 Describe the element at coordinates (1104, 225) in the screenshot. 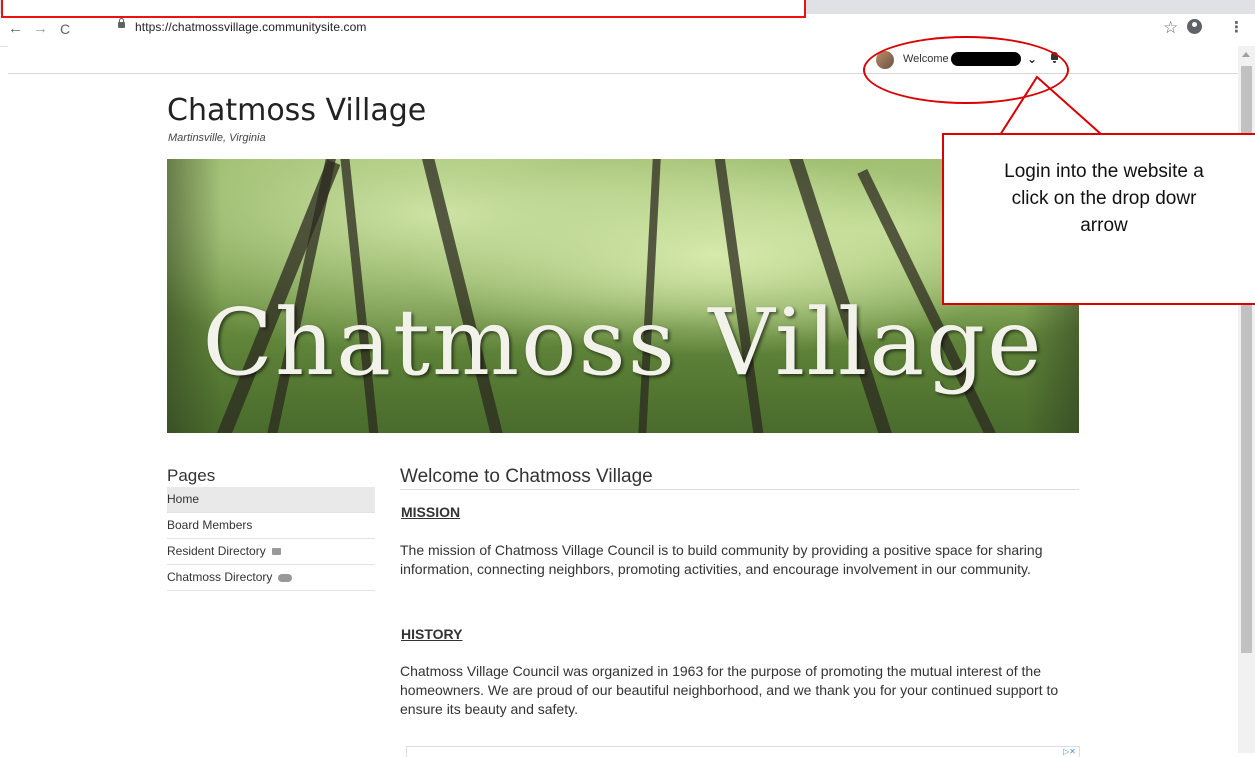

I see `callout-line-3: arrow` at that location.